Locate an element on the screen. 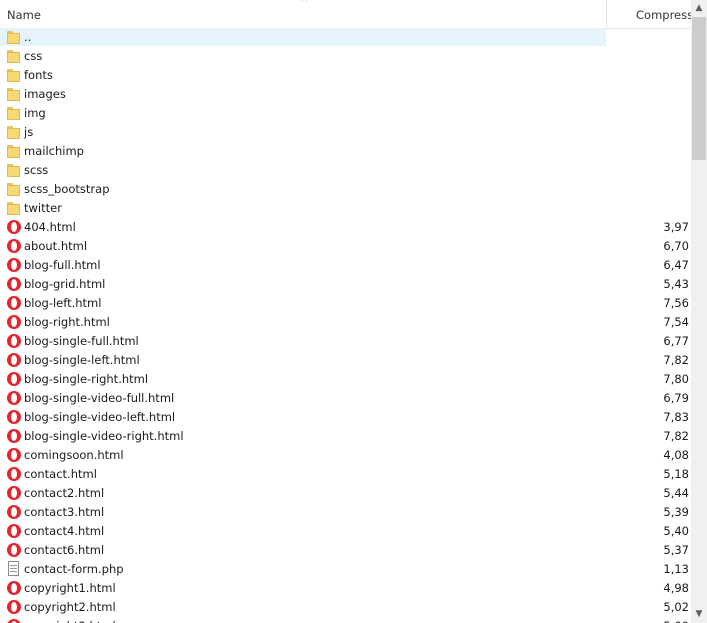 This screenshot has width=707, height=623. file-row: blog-single-full.html 6,77 is located at coordinates (345, 341).